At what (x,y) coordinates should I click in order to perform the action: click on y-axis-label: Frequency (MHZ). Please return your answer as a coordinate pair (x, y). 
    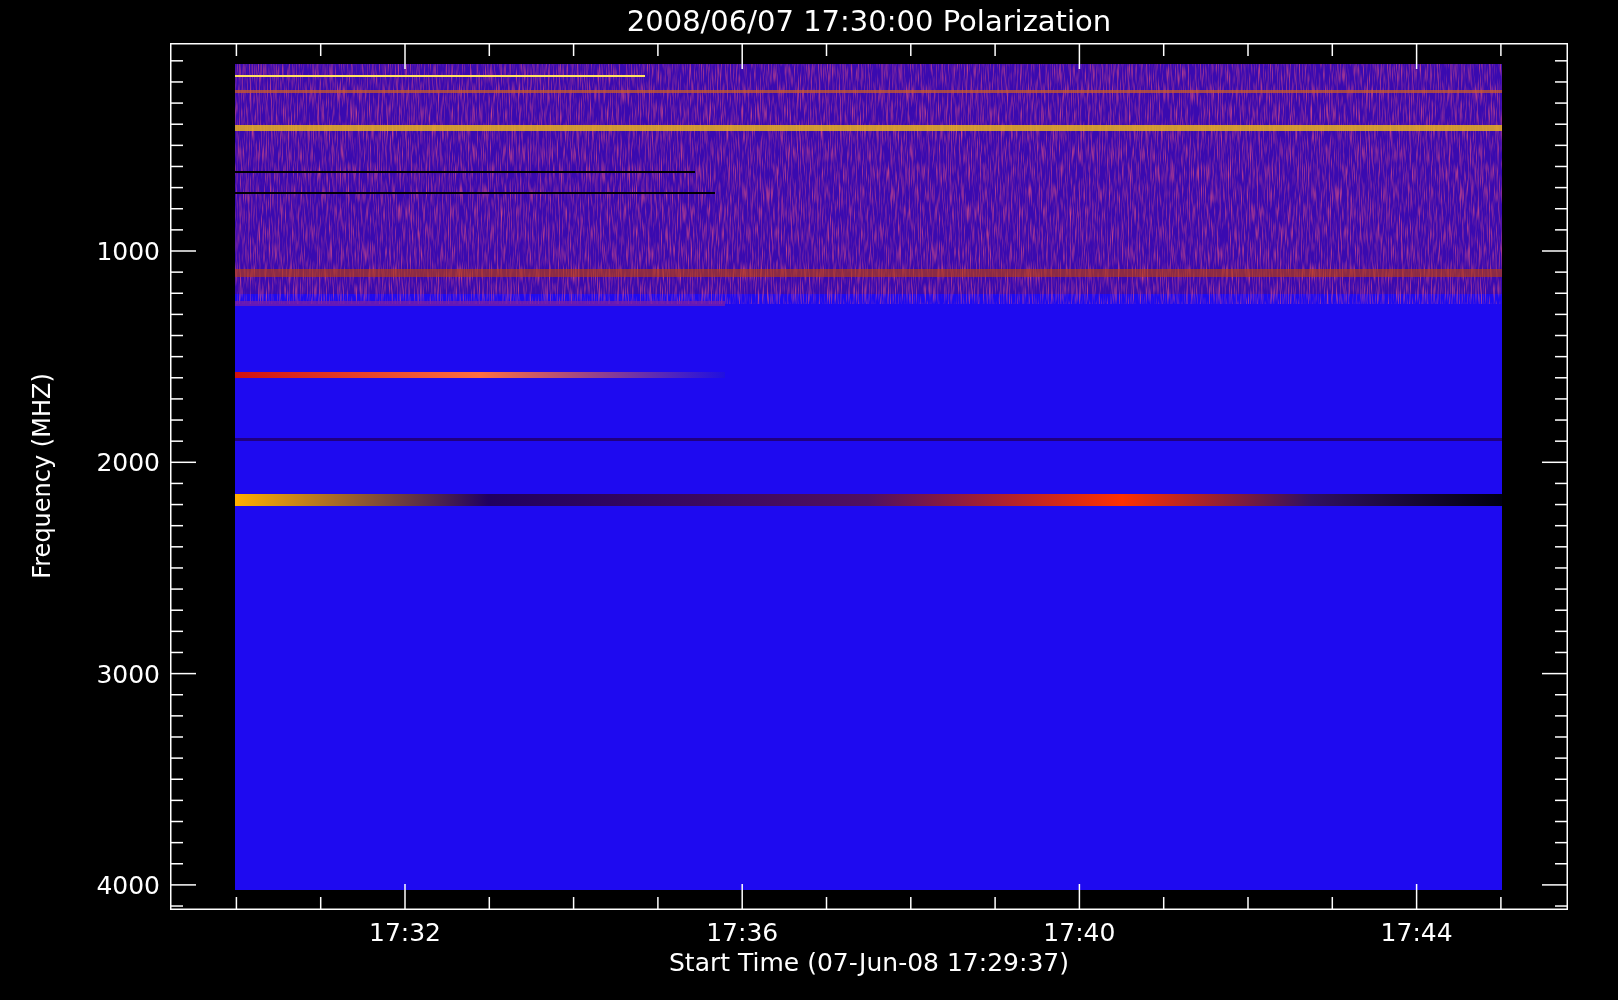
    Looking at the image, I should click on (42, 476).